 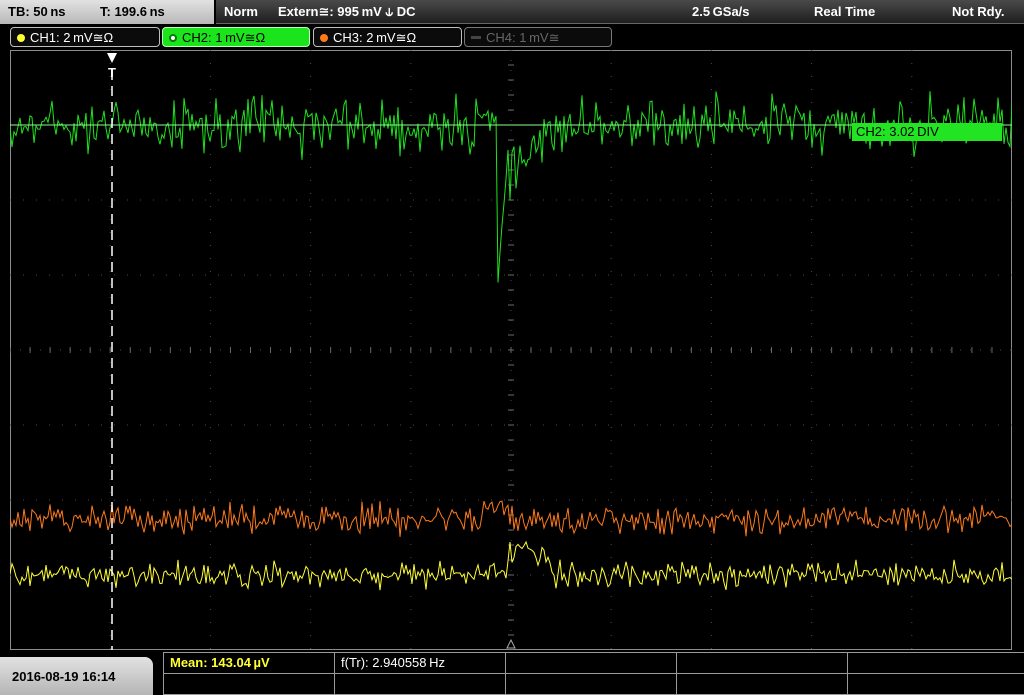 What do you see at coordinates (347, 11) in the screenshot?
I see `trigger-source: Extern≅: 995 mV ⫝ DC` at bounding box center [347, 11].